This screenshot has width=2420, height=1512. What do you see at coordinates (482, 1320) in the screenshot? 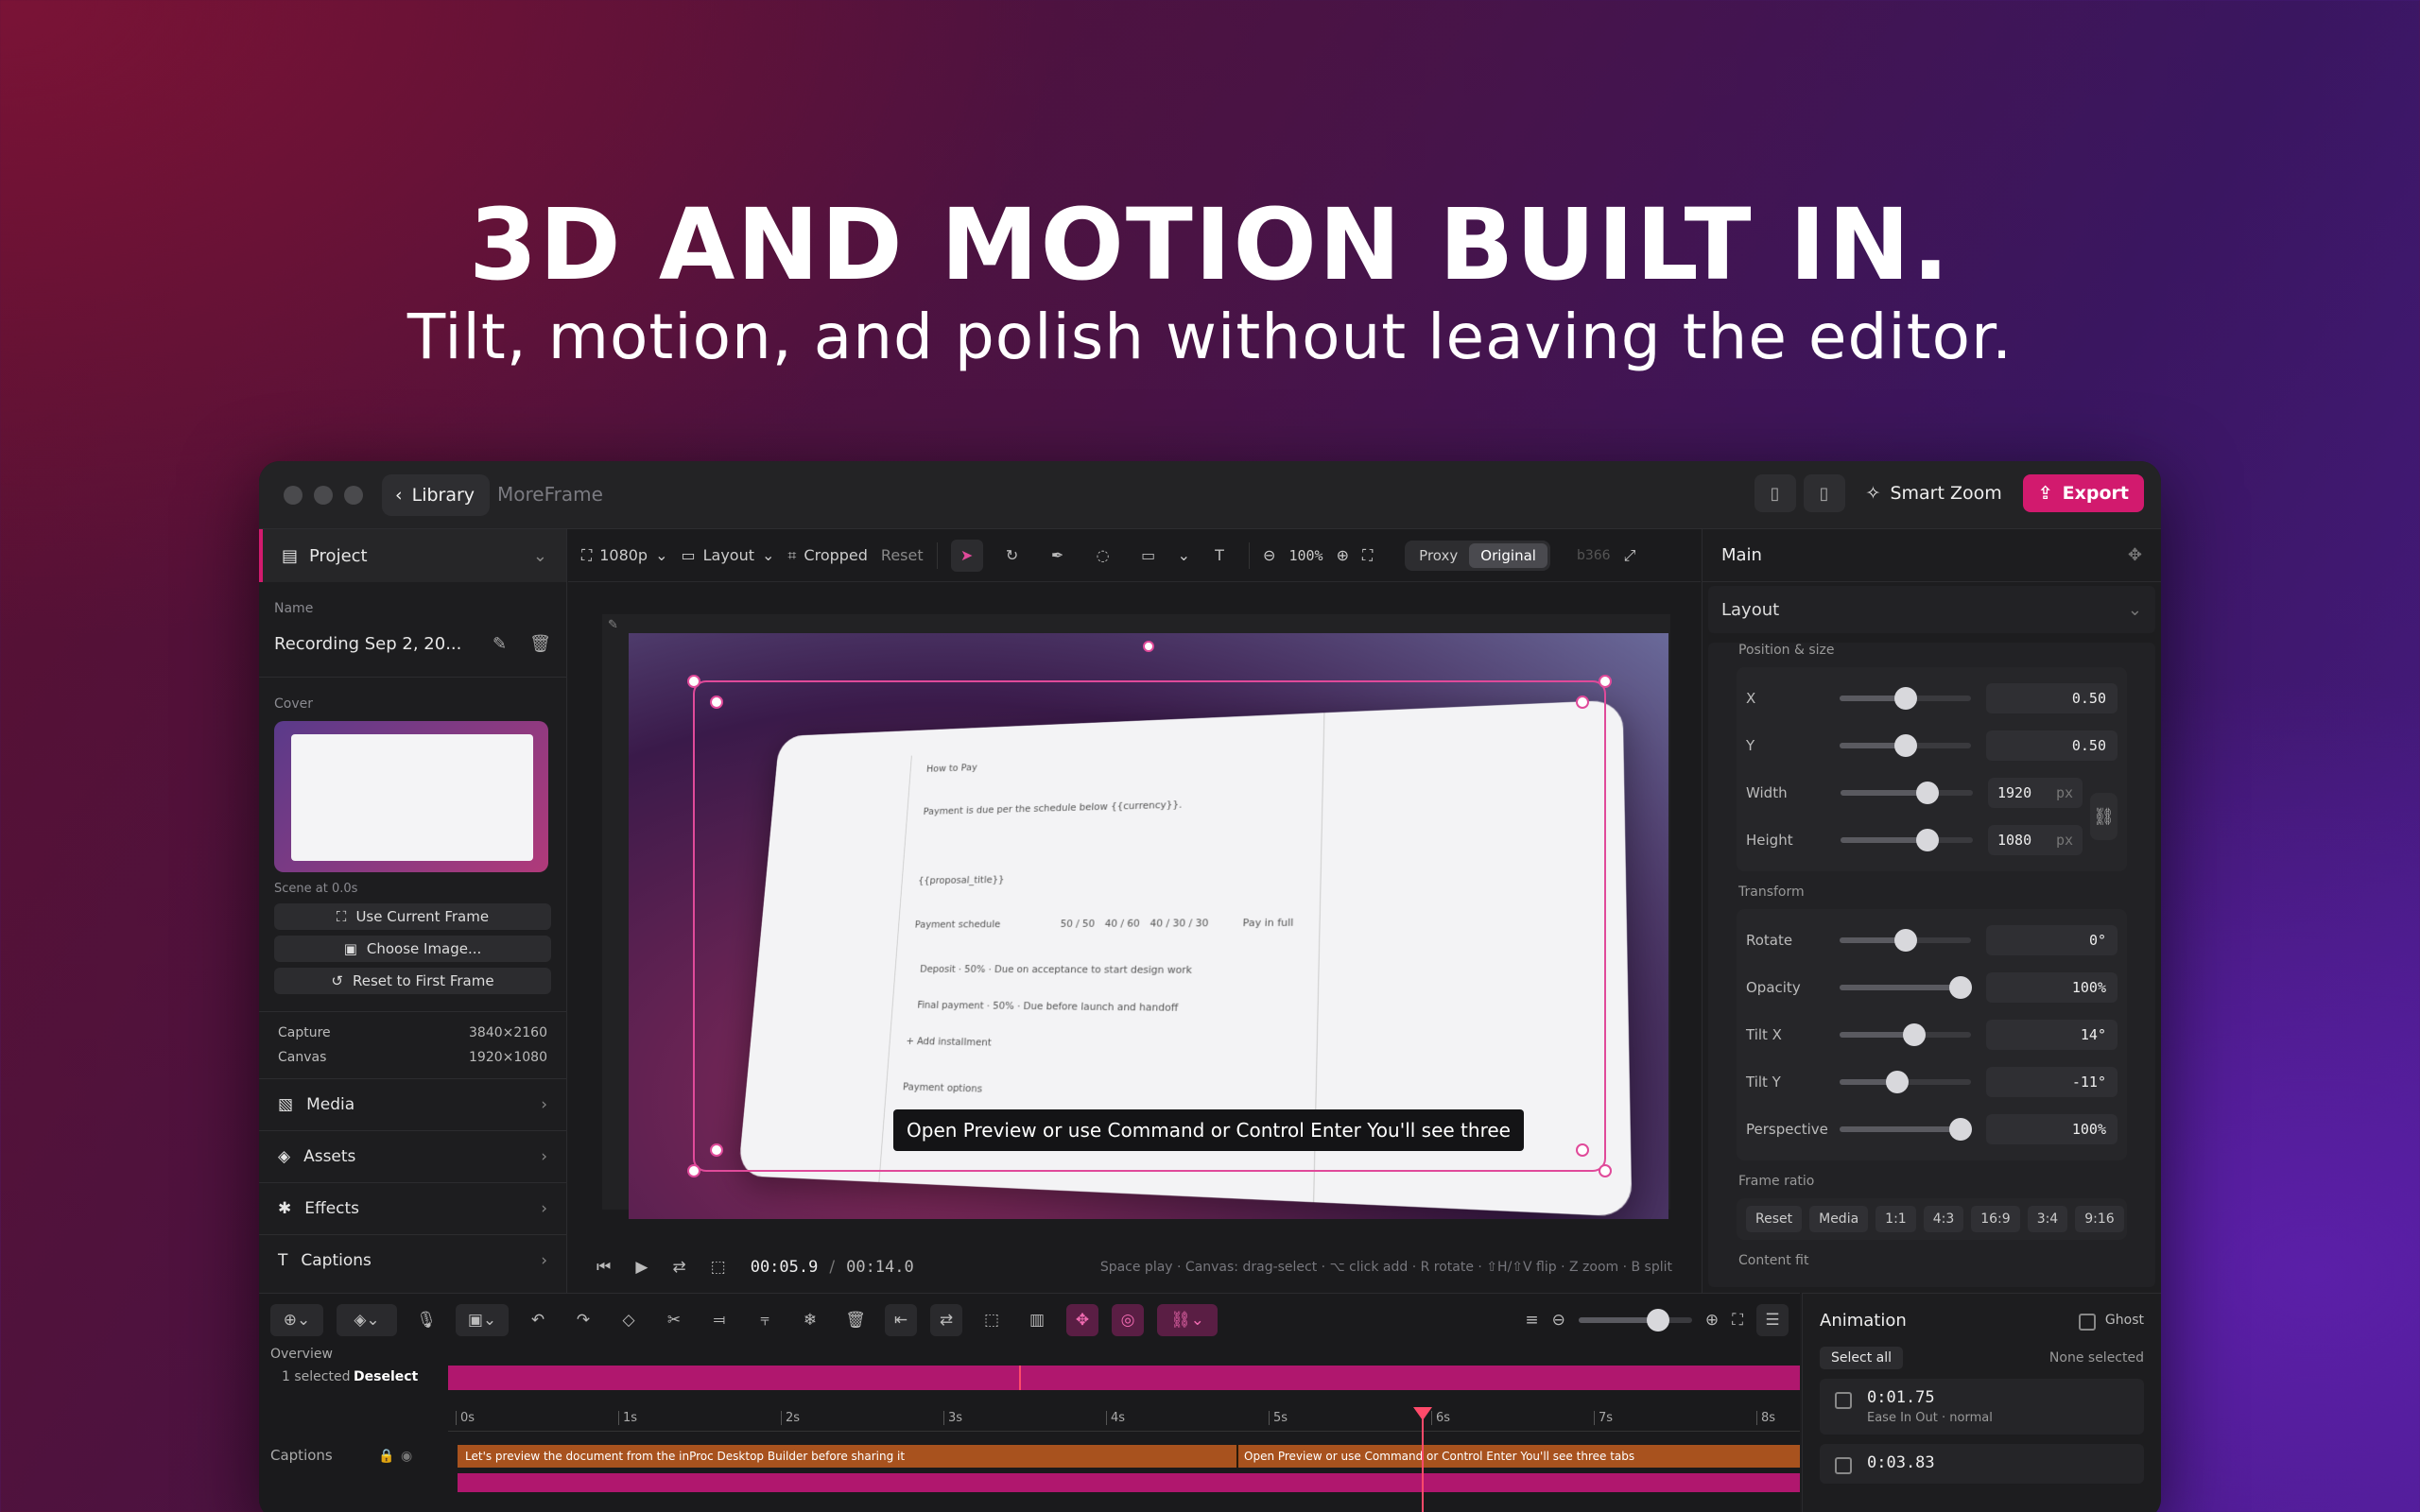
I see `marker-dropdown: ▣⌄` at bounding box center [482, 1320].